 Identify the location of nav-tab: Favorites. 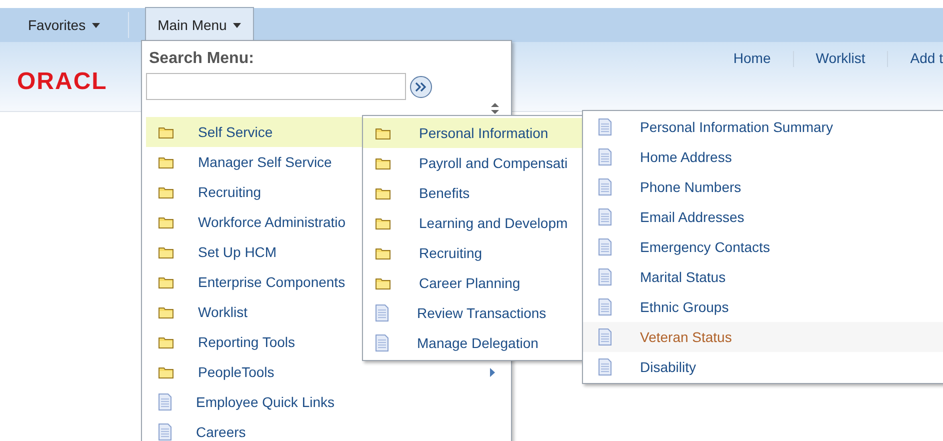
(64, 25).